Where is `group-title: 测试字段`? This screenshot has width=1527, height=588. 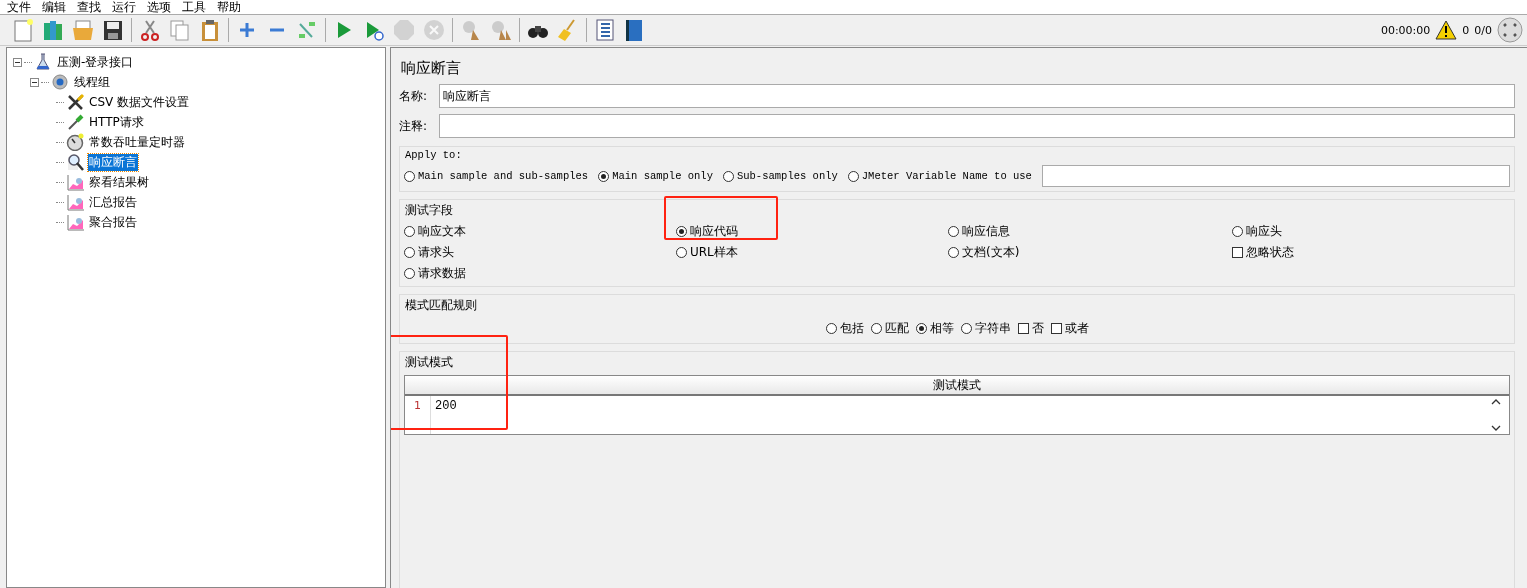
group-title: 测试字段 is located at coordinates (429, 210).